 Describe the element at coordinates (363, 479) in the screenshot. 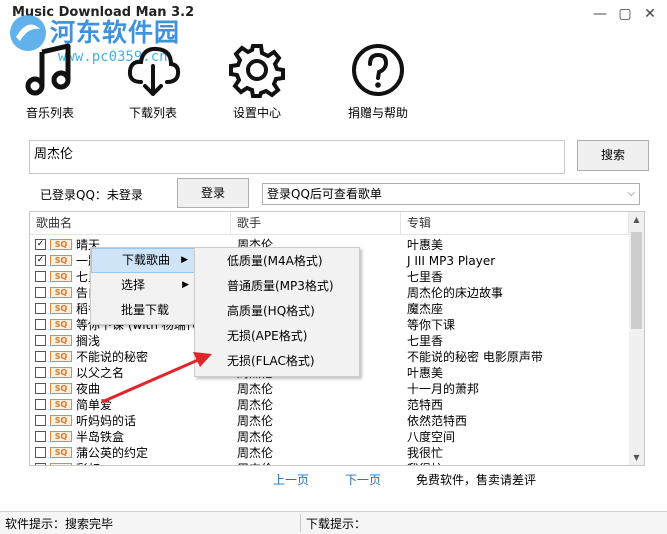

I see `next-page-link: 下一页` at that location.